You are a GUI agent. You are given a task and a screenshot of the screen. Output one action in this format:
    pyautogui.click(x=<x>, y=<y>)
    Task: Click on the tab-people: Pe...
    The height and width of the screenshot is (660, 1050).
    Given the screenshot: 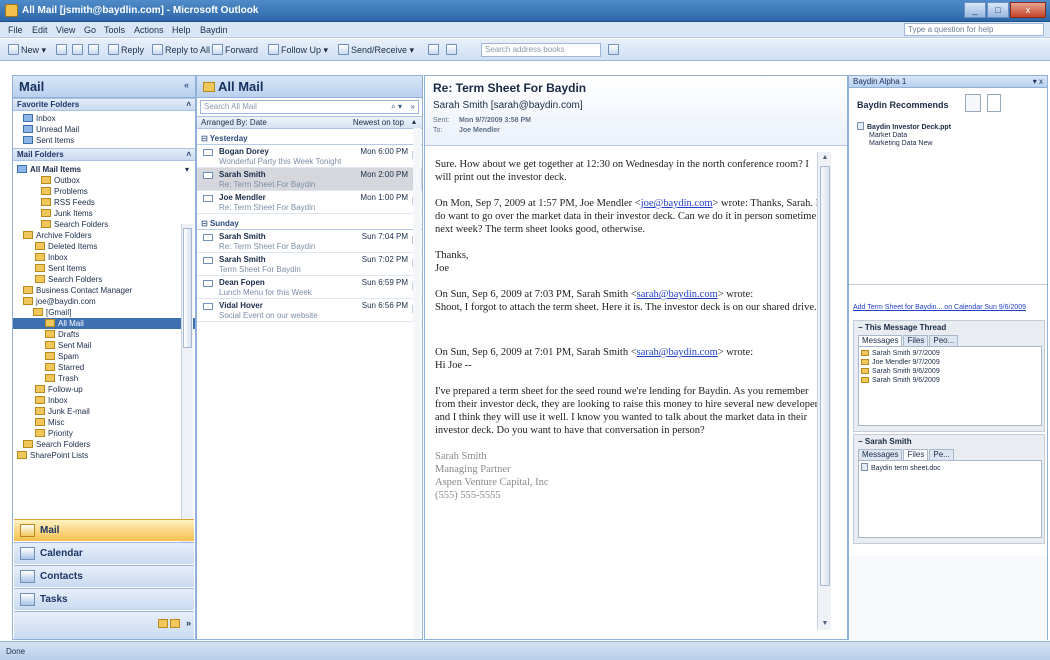 What is the action you would take?
    pyautogui.click(x=941, y=454)
    